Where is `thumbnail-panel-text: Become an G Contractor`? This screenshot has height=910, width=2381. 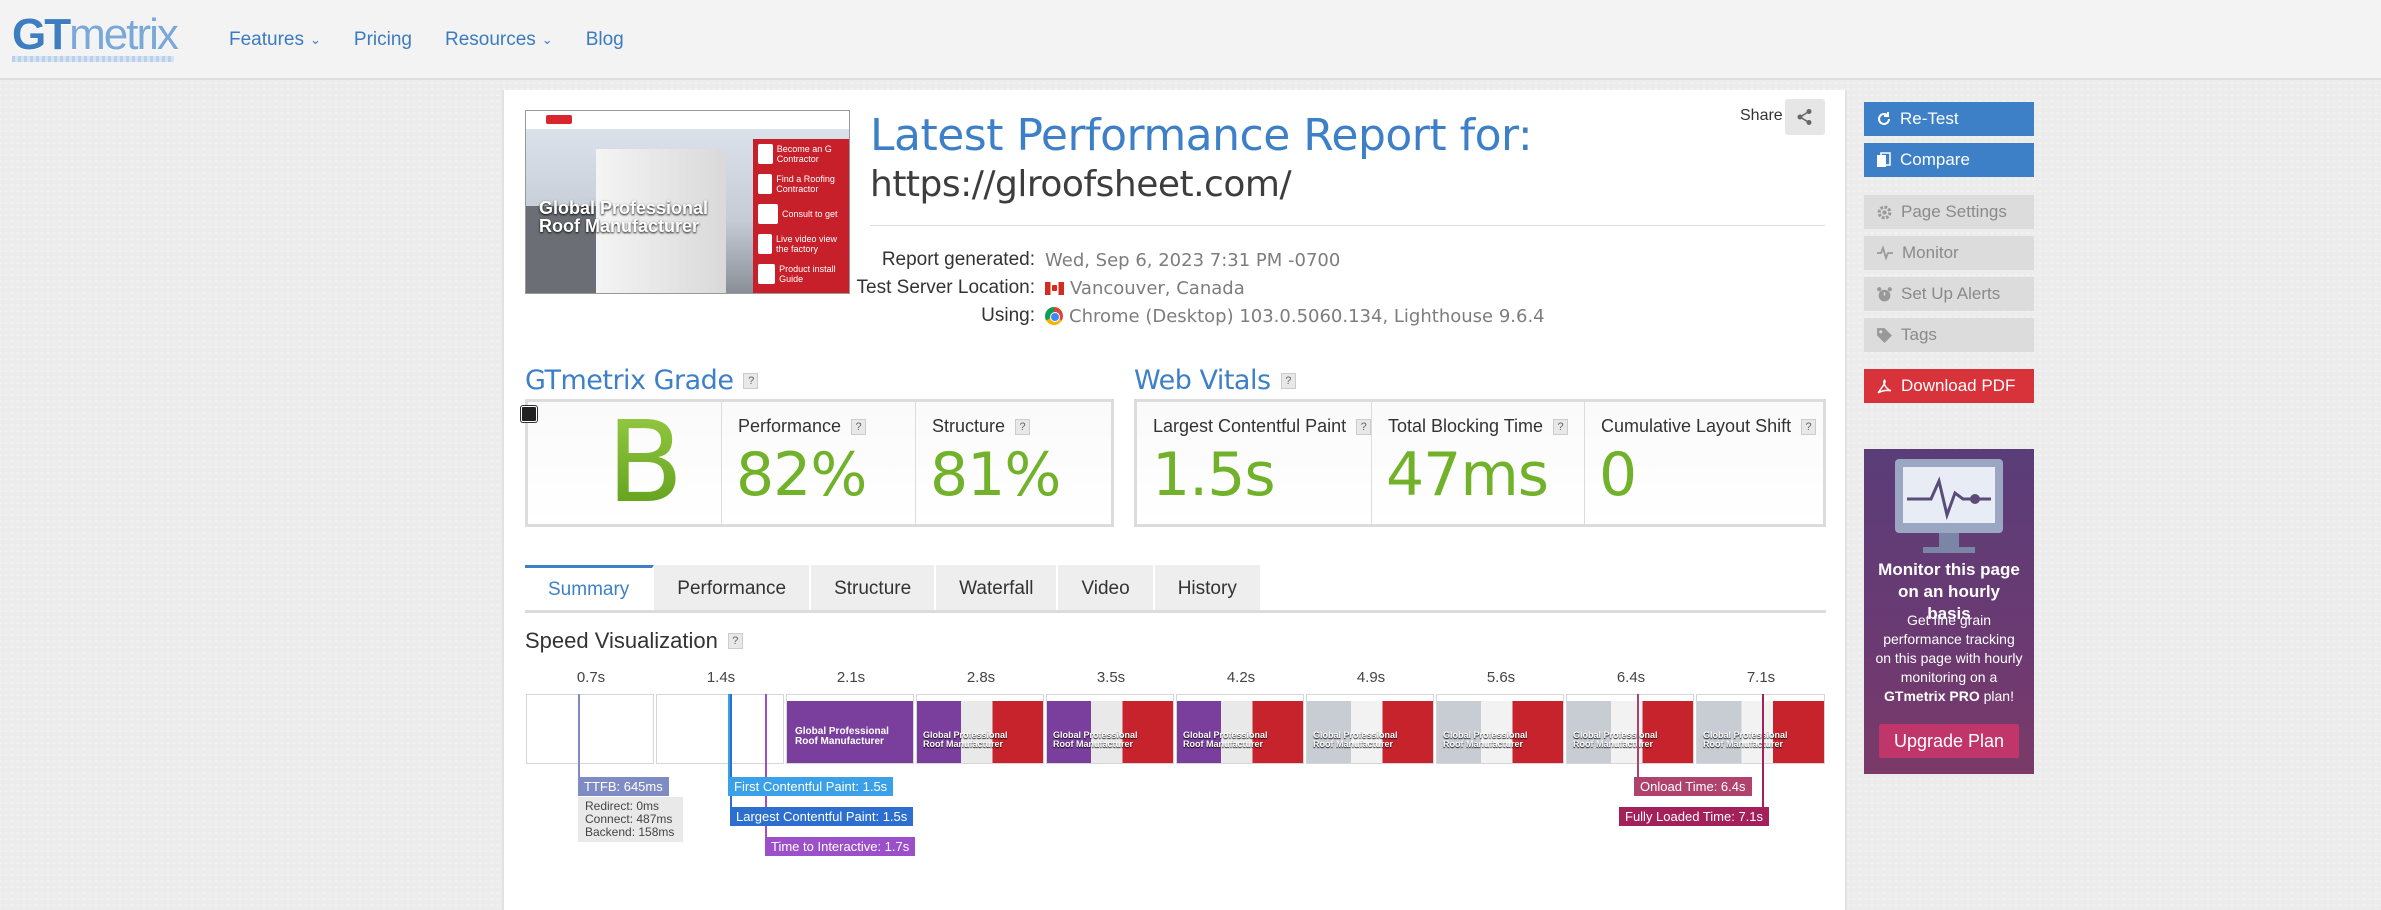
thumbnail-panel-text: Become an G Contractor is located at coordinates (804, 154).